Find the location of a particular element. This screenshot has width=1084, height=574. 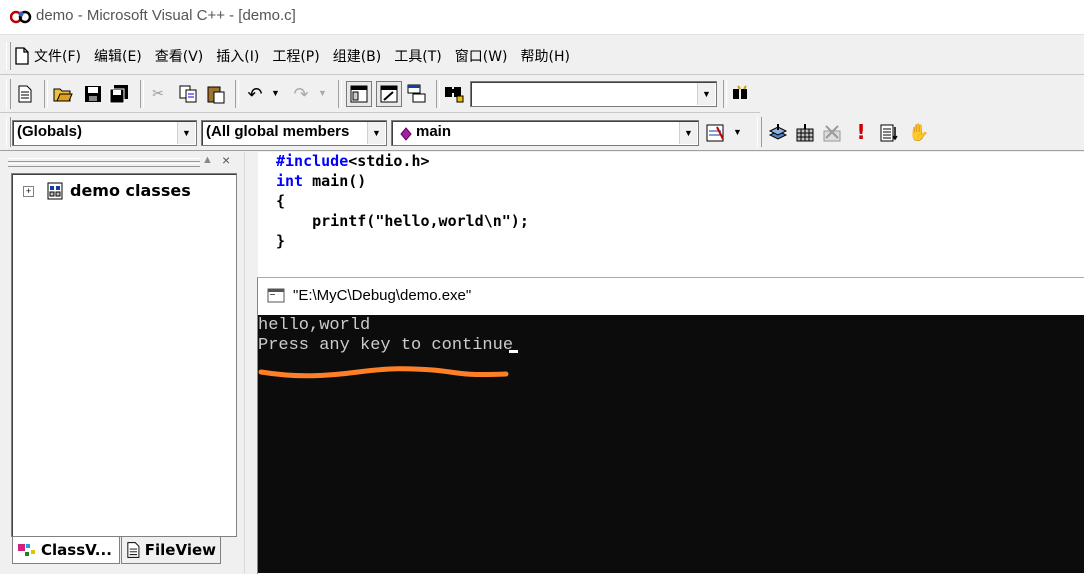

class-tree is located at coordinates (124, 355).